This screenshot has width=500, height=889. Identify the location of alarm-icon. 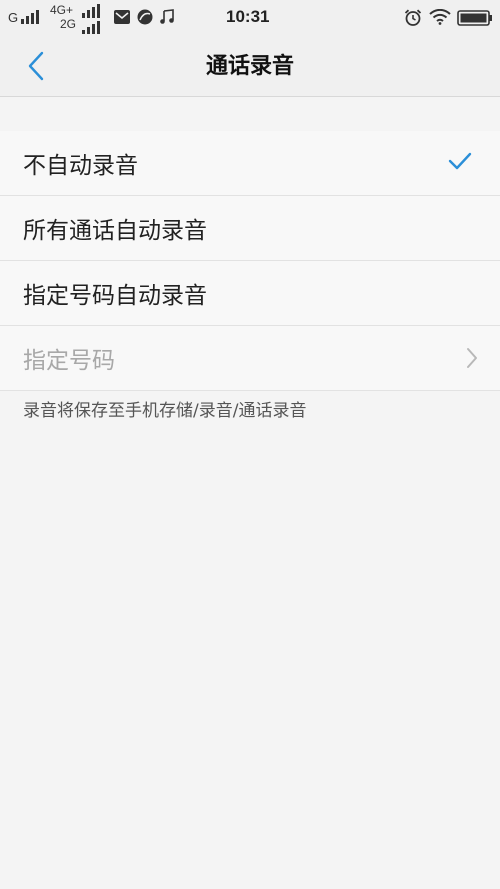
(413, 17).